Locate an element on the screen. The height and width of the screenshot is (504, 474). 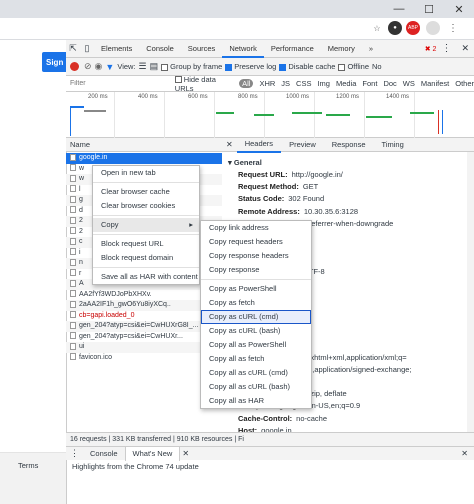
header-key: Cache-Control: is located at coordinates (265, 418).